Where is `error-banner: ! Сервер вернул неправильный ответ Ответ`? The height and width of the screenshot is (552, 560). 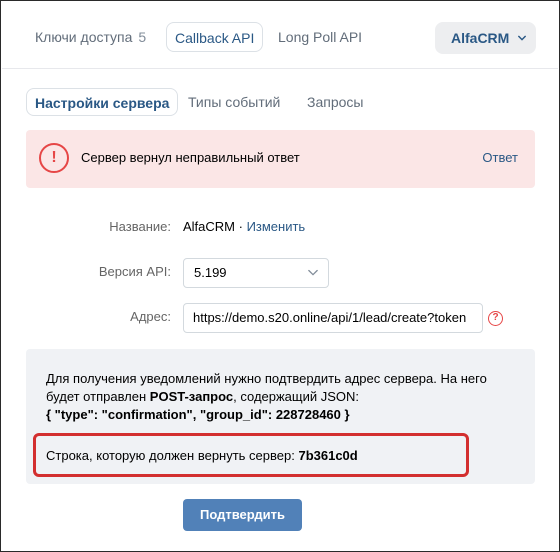
error-banner: ! Сервер вернул неправильный ответ Ответ is located at coordinates (280, 159).